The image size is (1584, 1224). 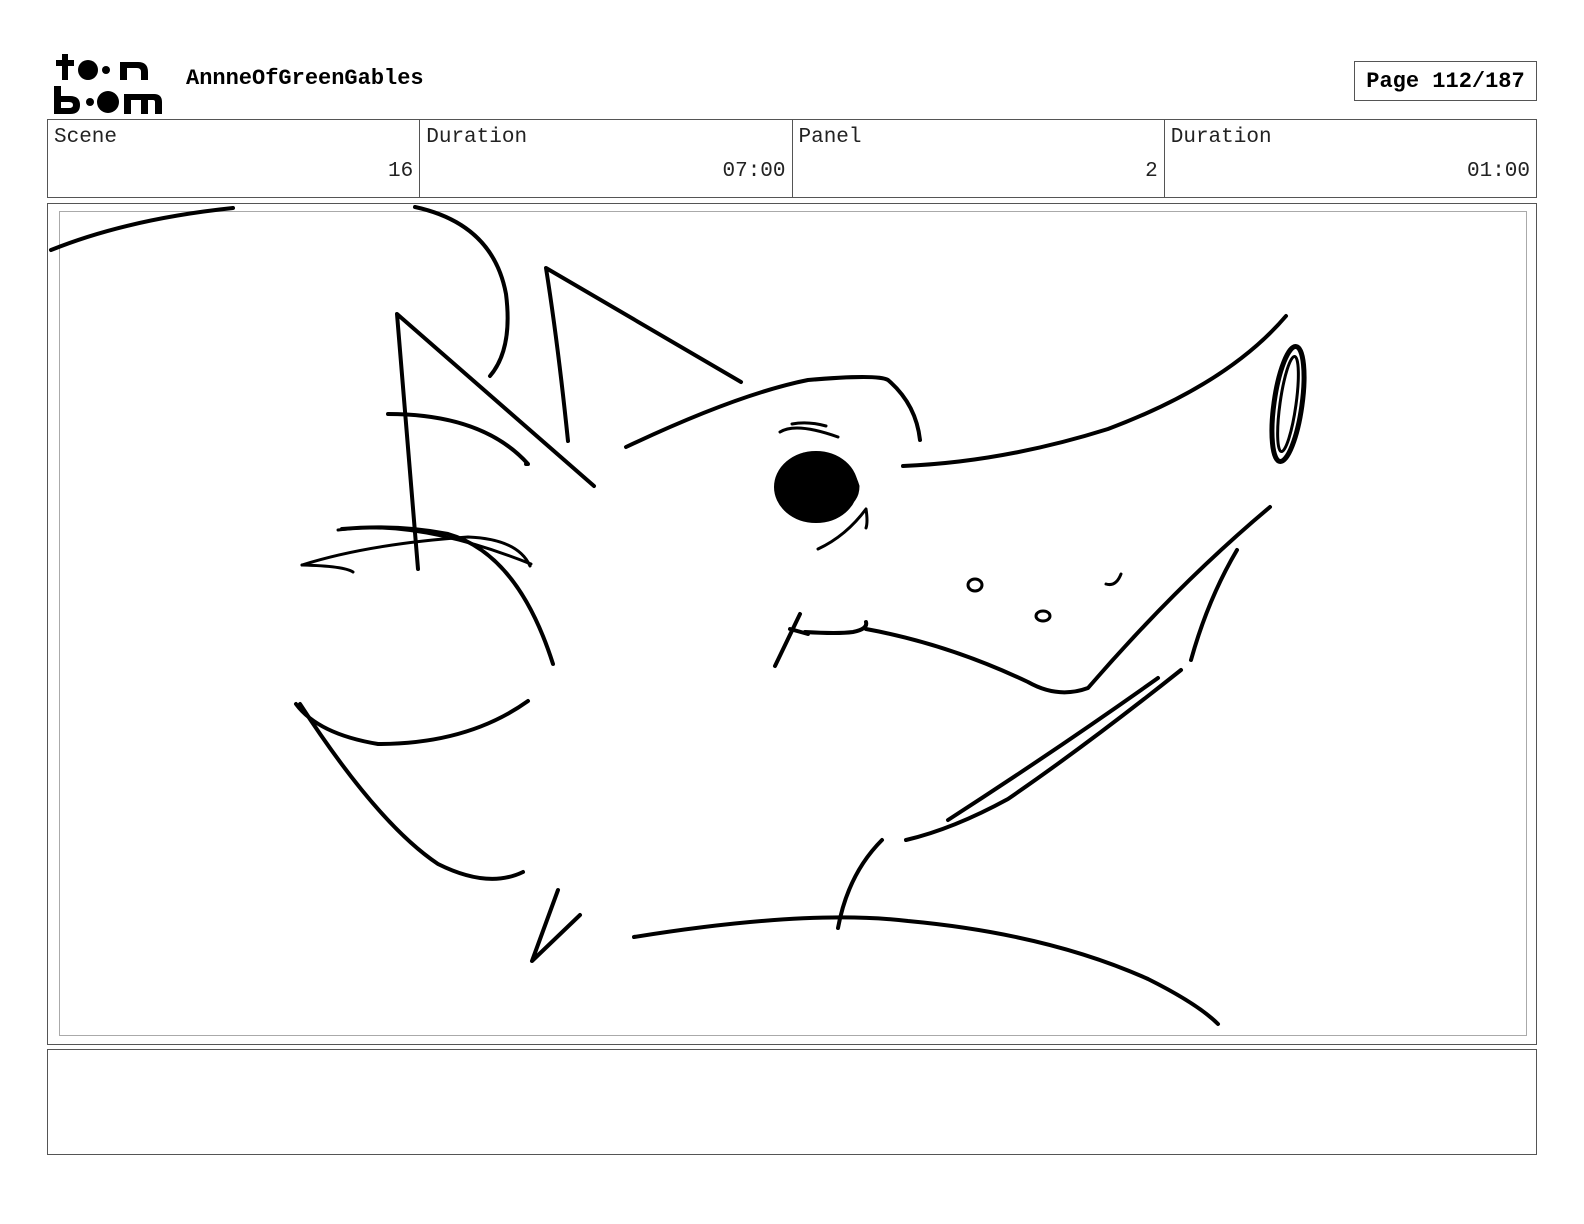 I want to click on scene-duration-cell: Duration 07:00, so click(x=606, y=158).